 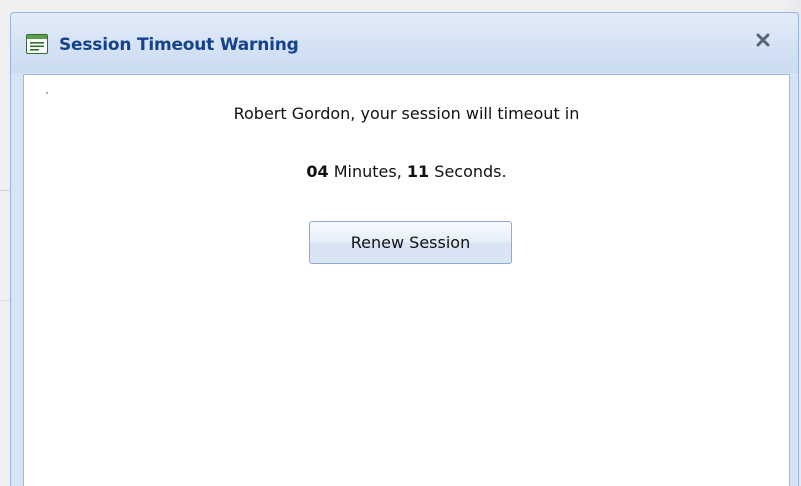 What do you see at coordinates (317, 171) in the screenshot?
I see `countdown-minutes: 04` at bounding box center [317, 171].